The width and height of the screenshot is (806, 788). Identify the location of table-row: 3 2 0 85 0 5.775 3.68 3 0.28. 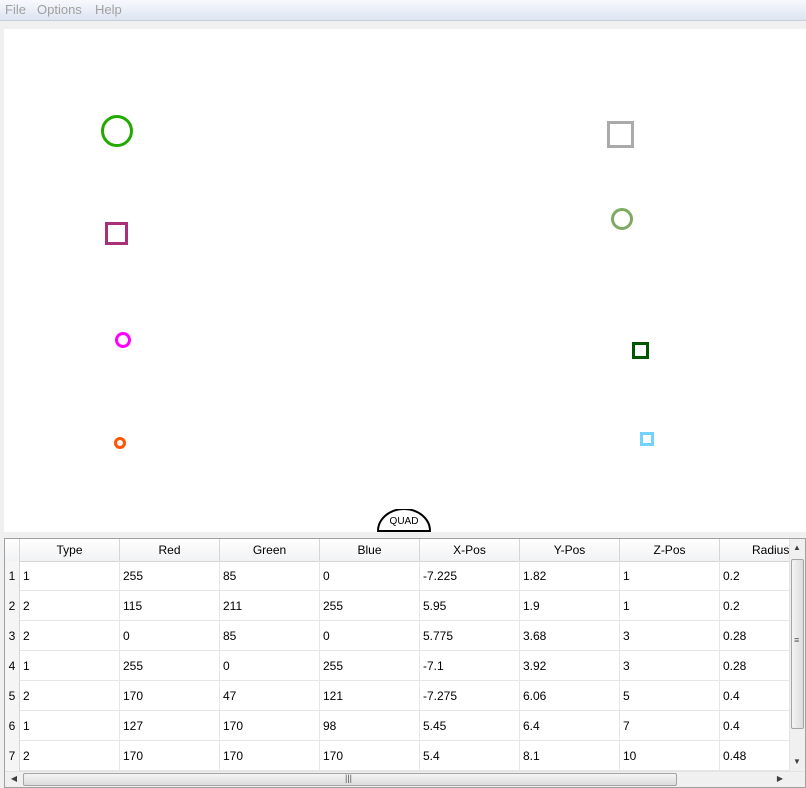
(405, 636).